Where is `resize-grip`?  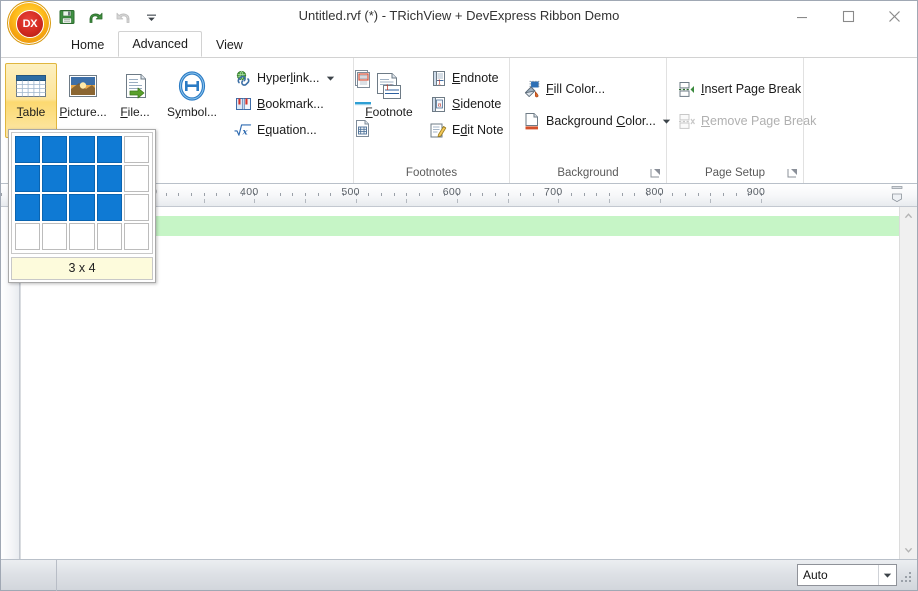
resize-grip is located at coordinates (908, 575).